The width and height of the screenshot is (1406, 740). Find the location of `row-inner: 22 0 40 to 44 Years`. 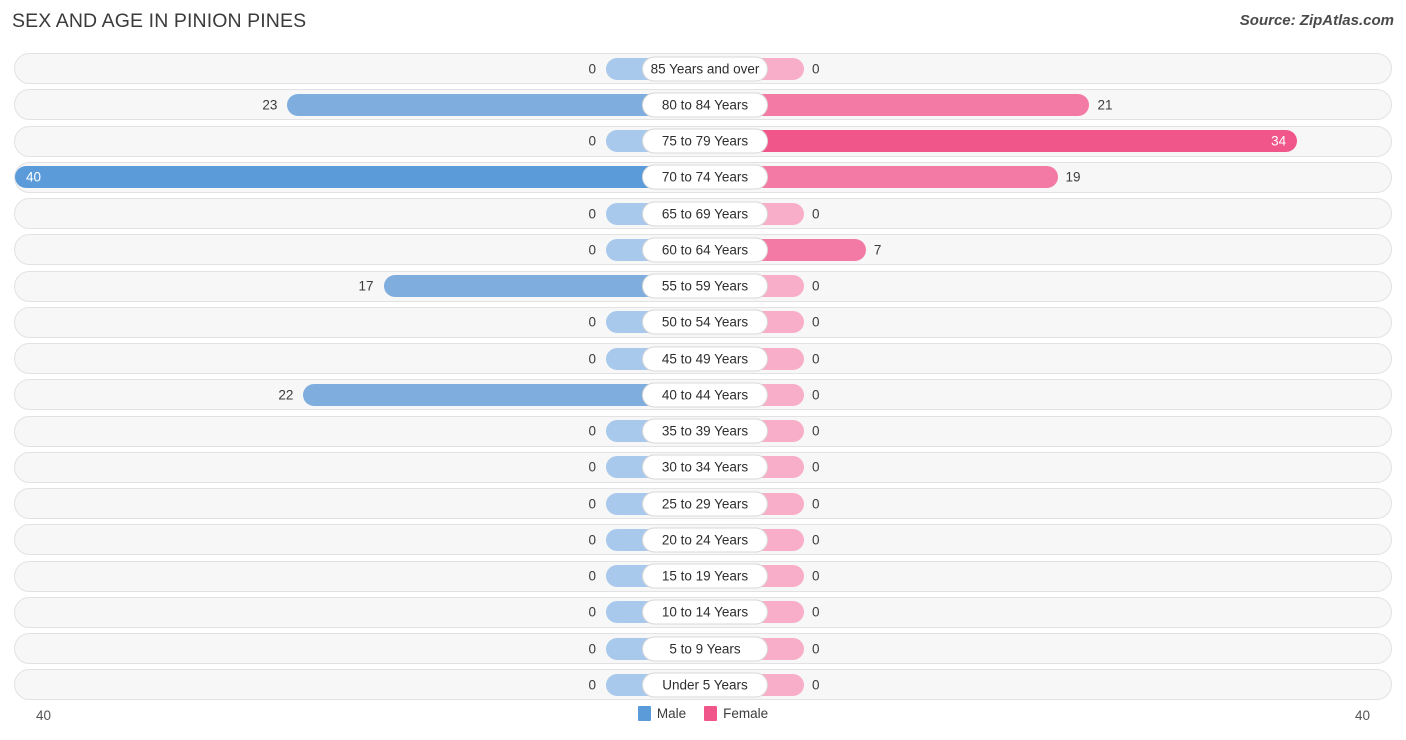

row-inner: 22 0 40 to 44 Years is located at coordinates (703, 394).